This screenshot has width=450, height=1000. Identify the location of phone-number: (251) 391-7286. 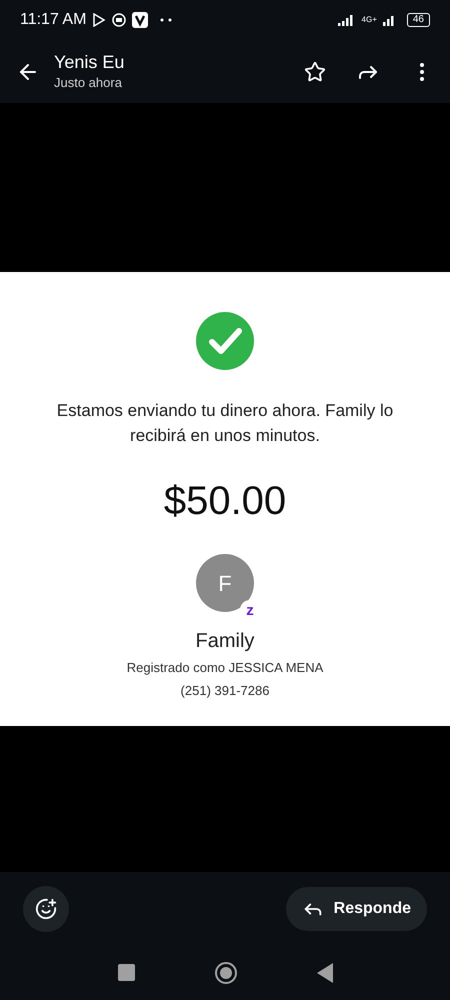
(225, 691).